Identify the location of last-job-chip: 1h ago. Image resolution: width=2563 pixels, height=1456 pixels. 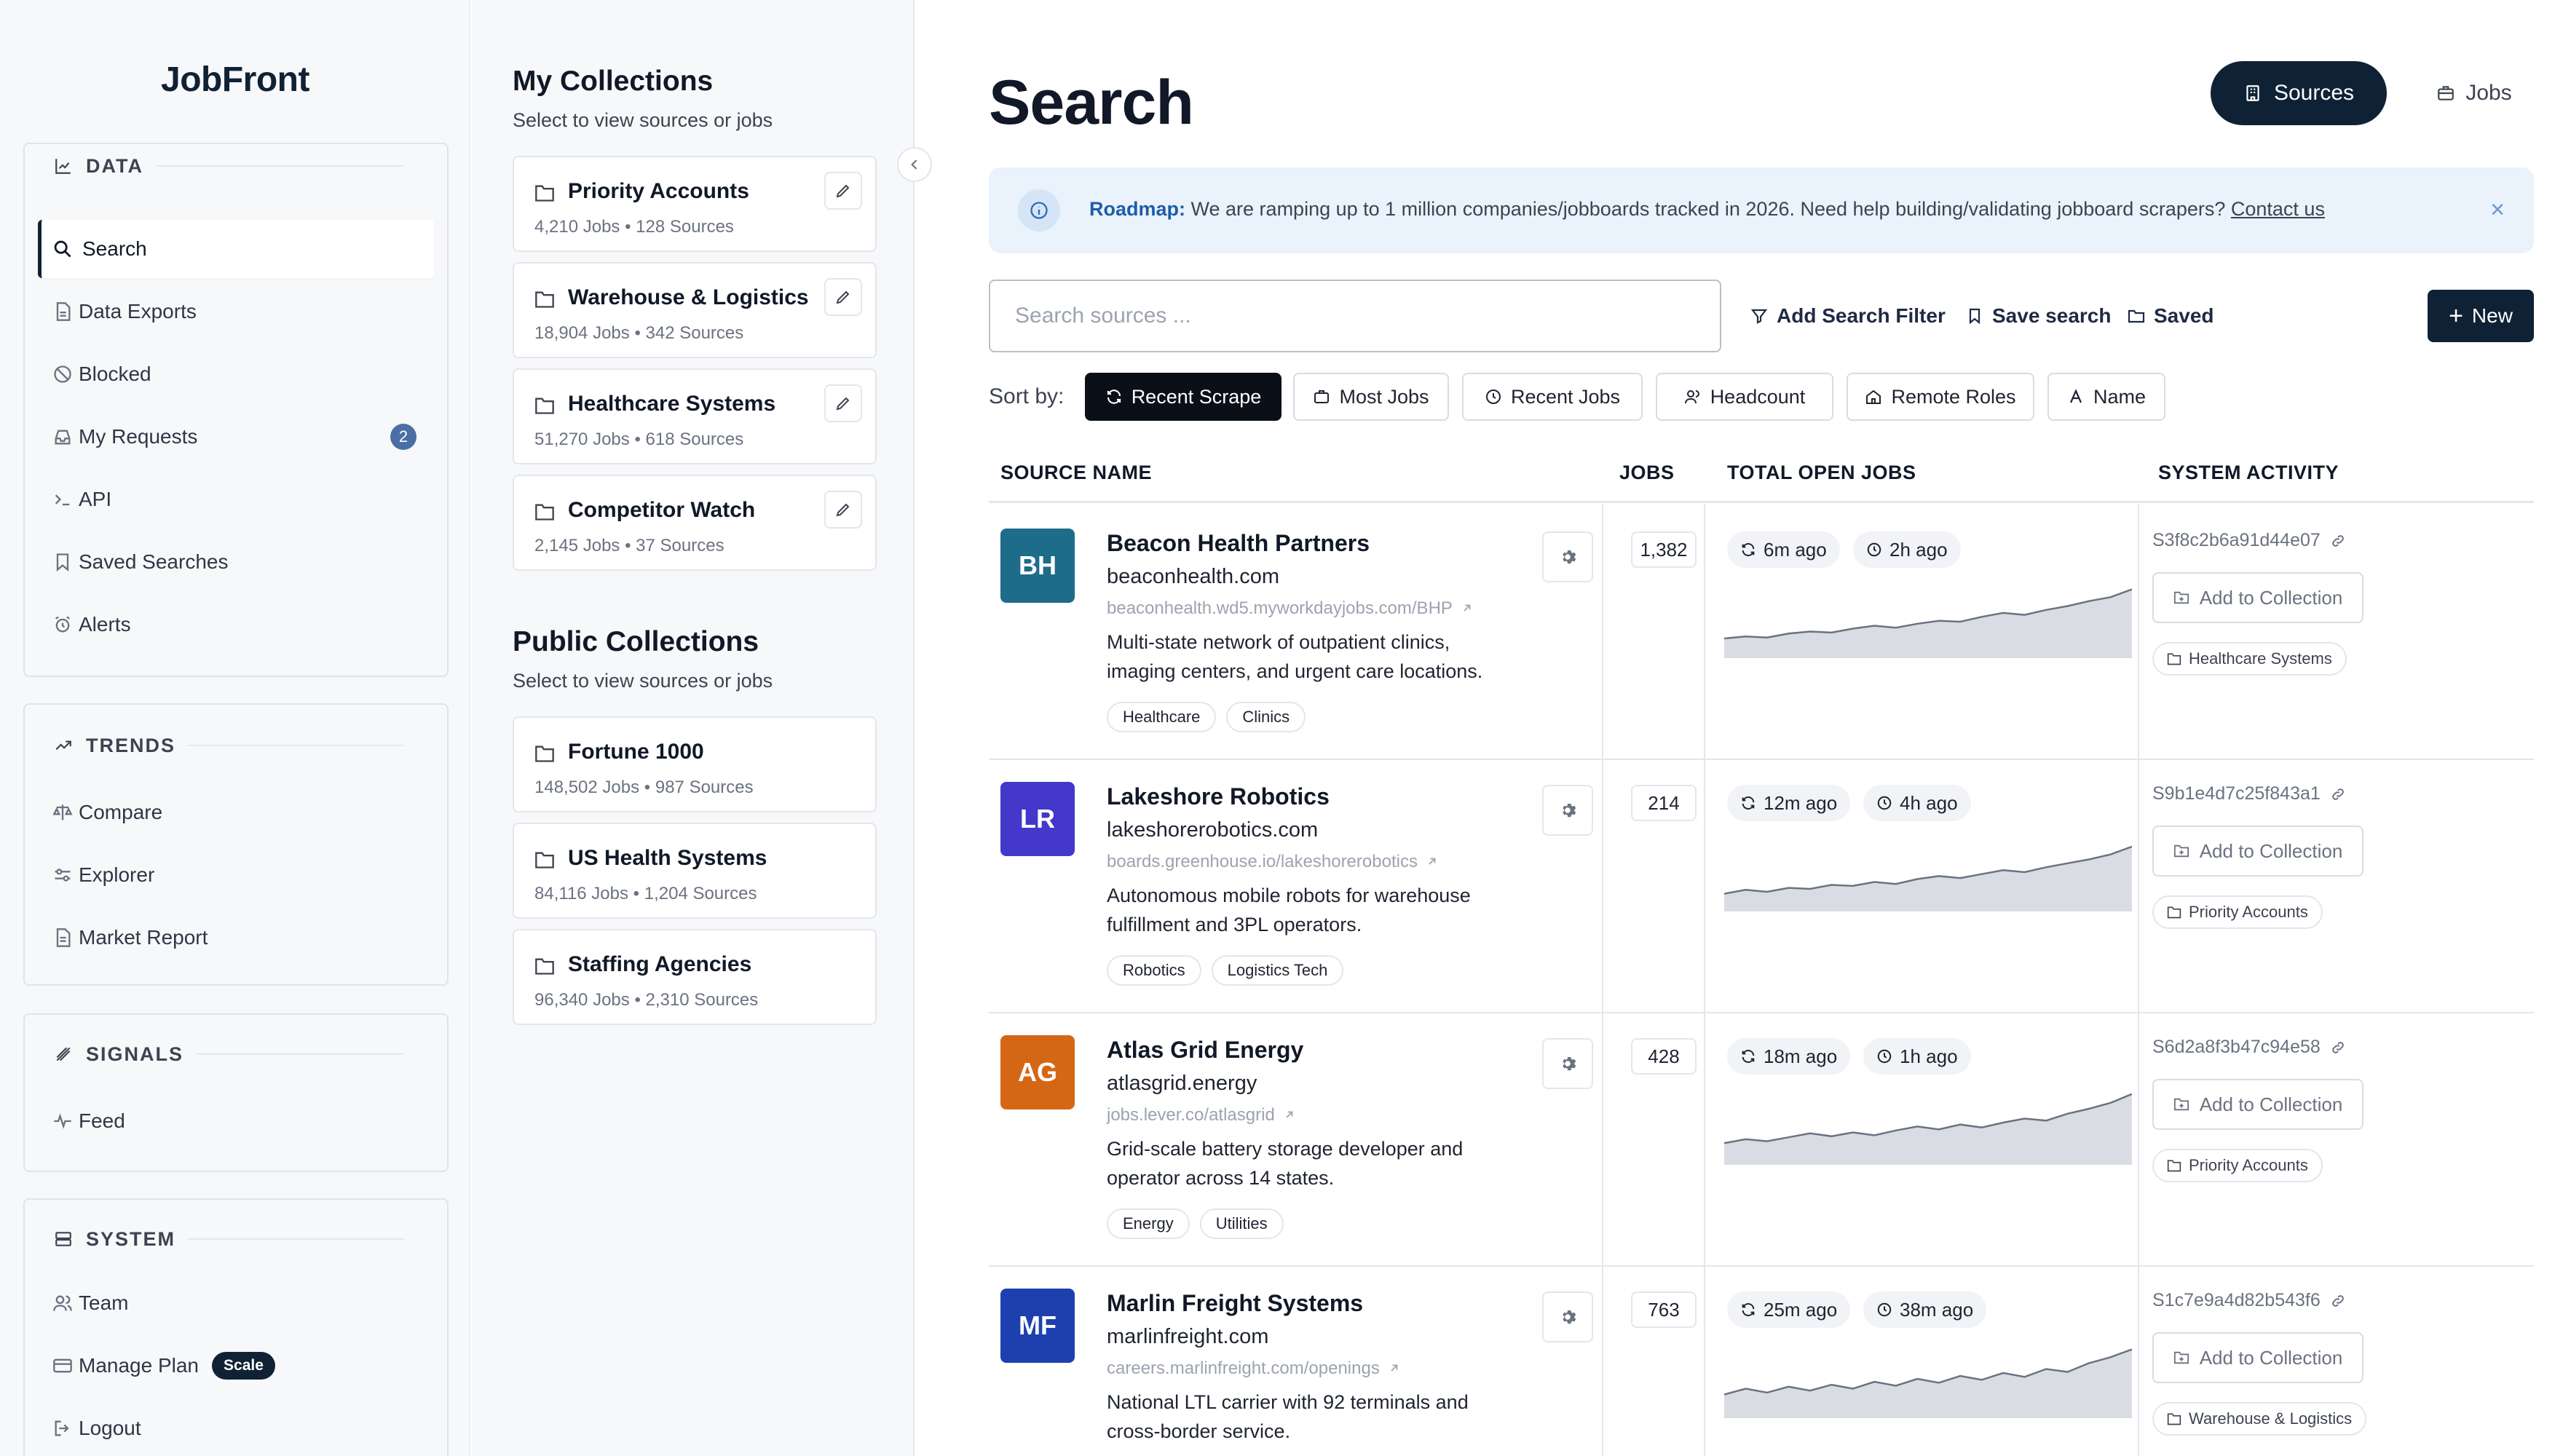
(1917, 1056).